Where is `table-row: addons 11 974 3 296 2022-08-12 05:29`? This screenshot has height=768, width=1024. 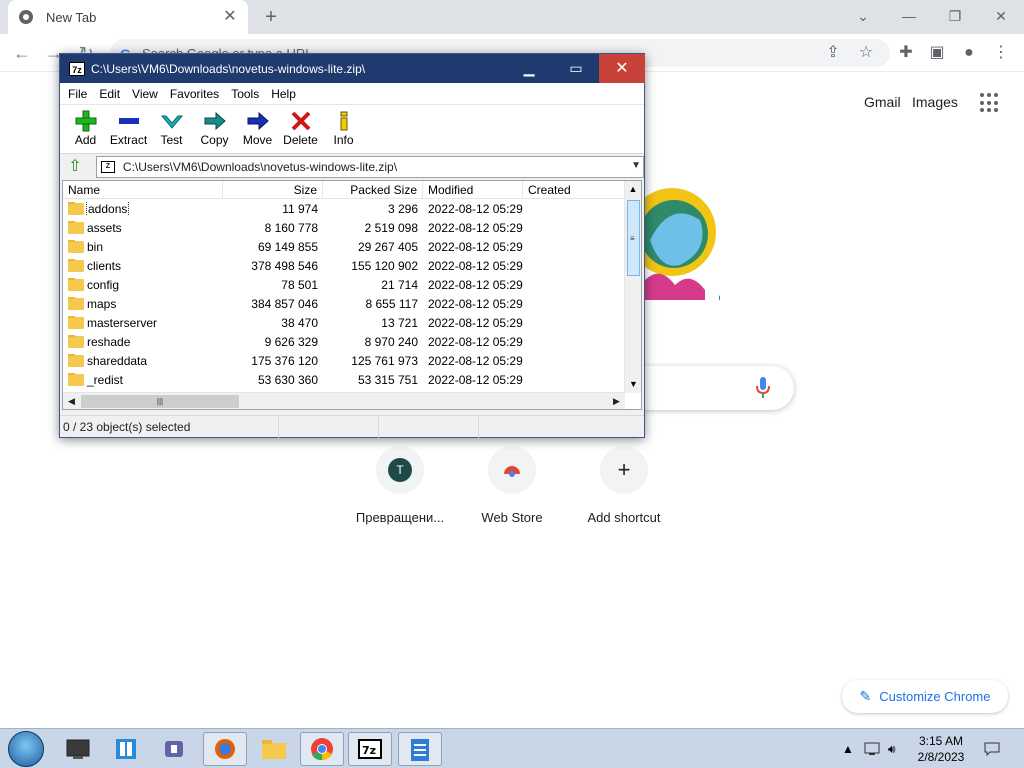
table-row: addons 11 974 3 296 2022-08-12 05:29 is located at coordinates (352, 208).